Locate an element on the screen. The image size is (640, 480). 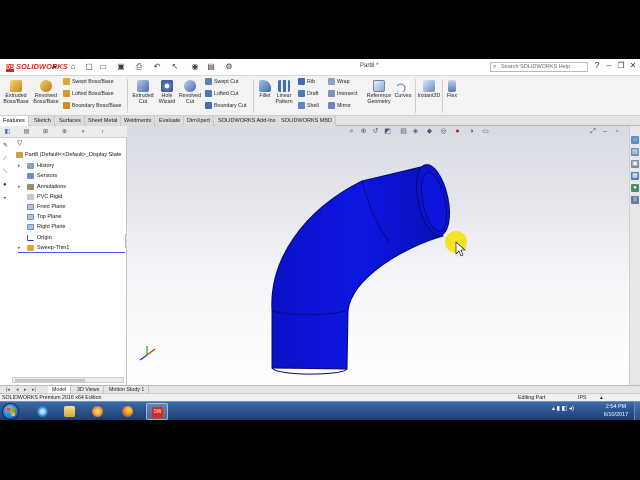
tree-item-right-plane: Right Plane is located at coordinates (41, 227).